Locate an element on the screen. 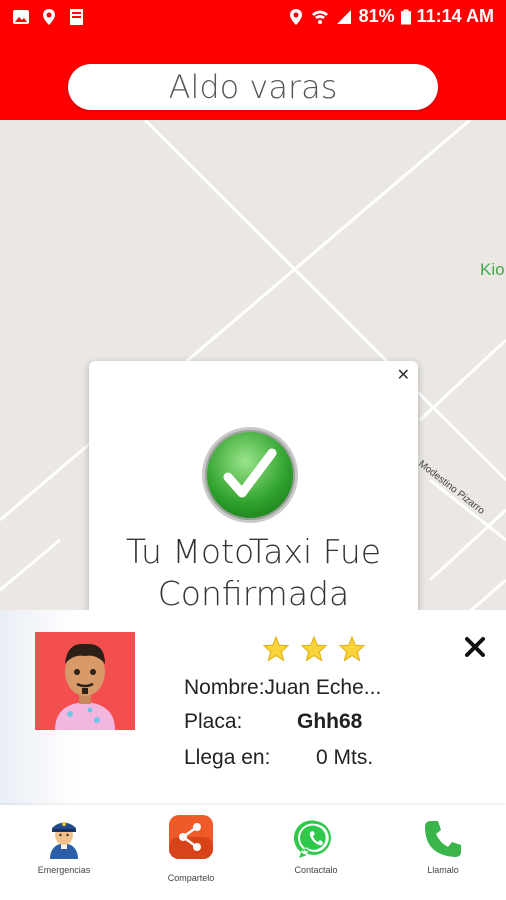 Image resolution: width=506 pixels, height=900 pixels. driver-name-label: Nombre: is located at coordinates (224, 687).